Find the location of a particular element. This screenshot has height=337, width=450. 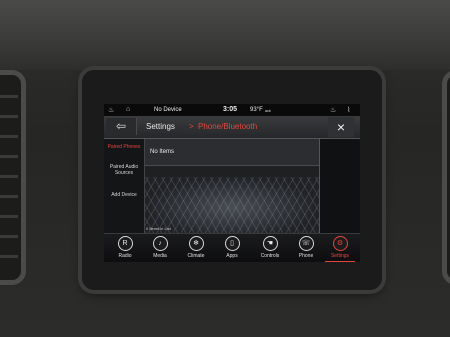

list-item: No Items is located at coordinates (232, 152).